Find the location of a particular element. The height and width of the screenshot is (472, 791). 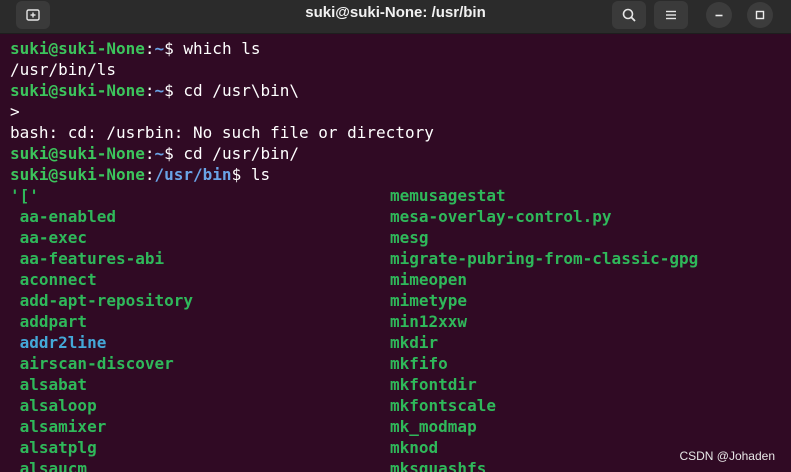

listing-item: airscan-discover is located at coordinates (92, 363).